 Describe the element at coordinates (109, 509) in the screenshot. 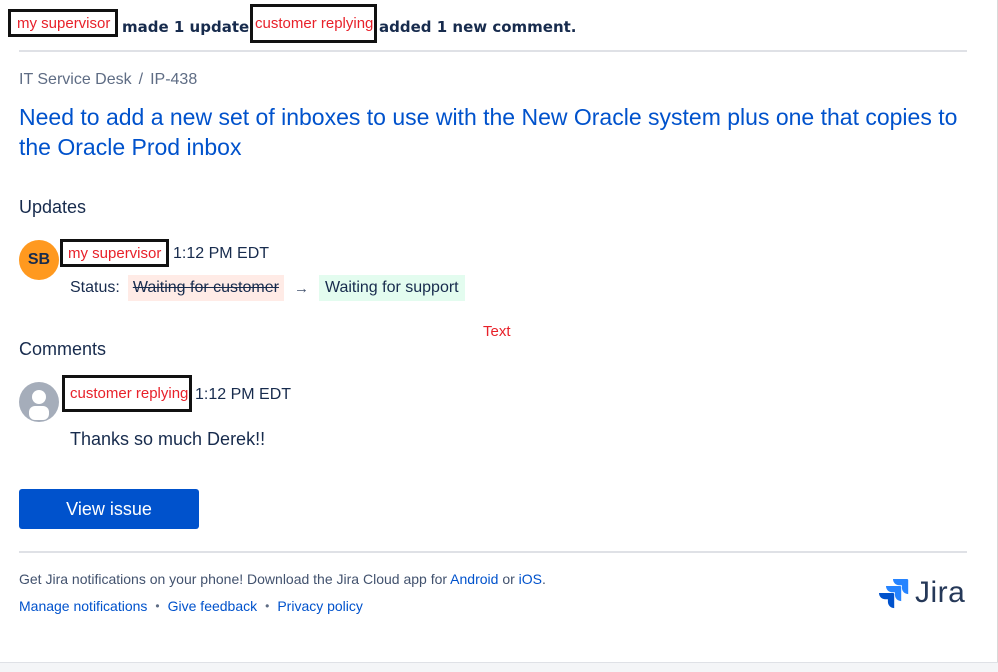

I see `view-issue-button: View issue` at that location.